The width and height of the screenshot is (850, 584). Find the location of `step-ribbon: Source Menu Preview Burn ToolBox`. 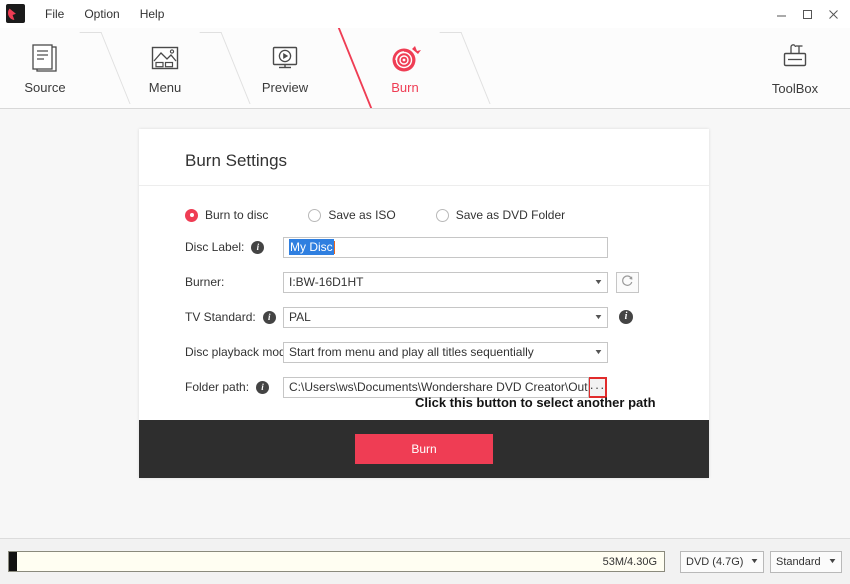

step-ribbon: Source Menu Preview Burn ToolBox is located at coordinates (425, 68).